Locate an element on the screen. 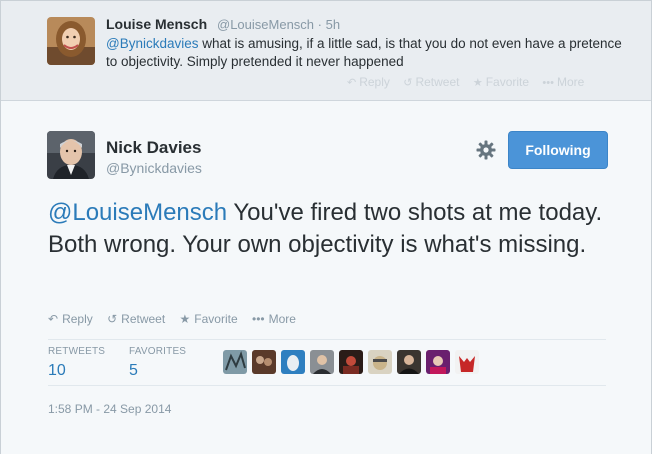  author-handle: @Bynickdavies is located at coordinates (154, 168).